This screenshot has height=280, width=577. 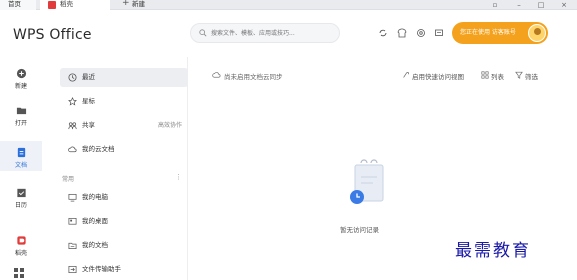 I want to click on nav-item-shared: 共享 高效协作, so click(x=124, y=125).